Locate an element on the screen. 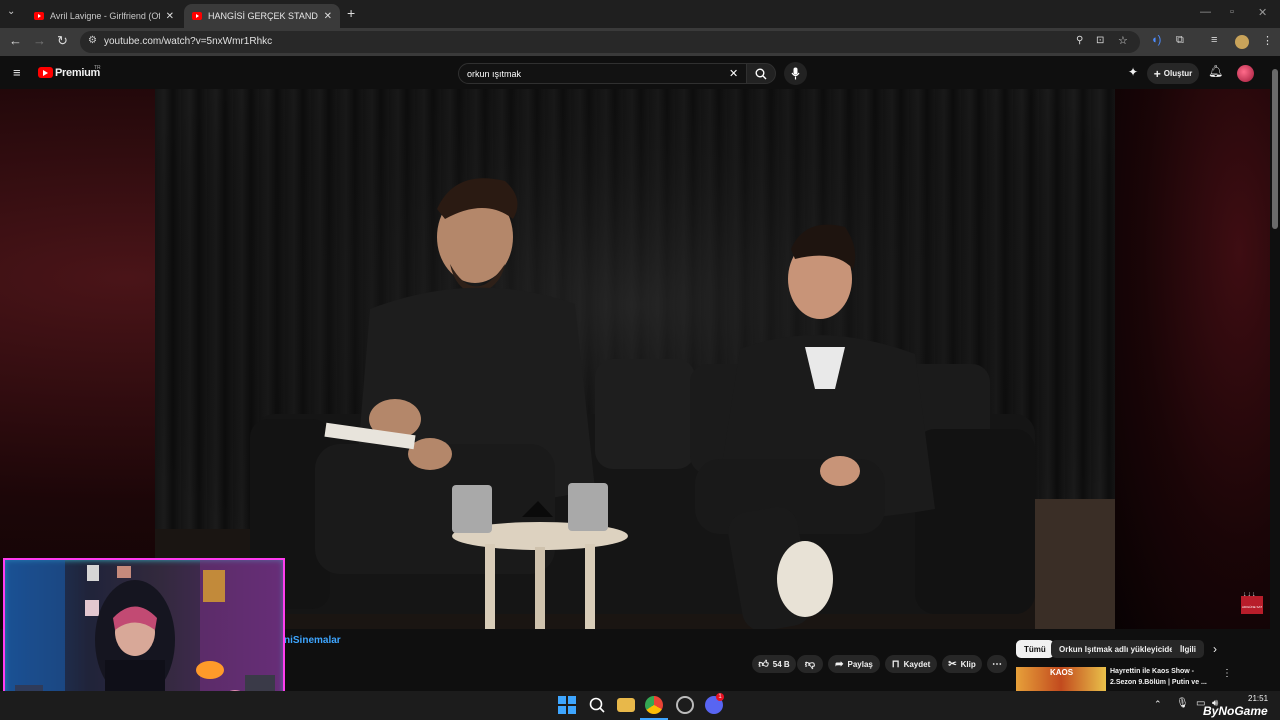  more-icon: ⋮ is located at coordinates (1267, 40).